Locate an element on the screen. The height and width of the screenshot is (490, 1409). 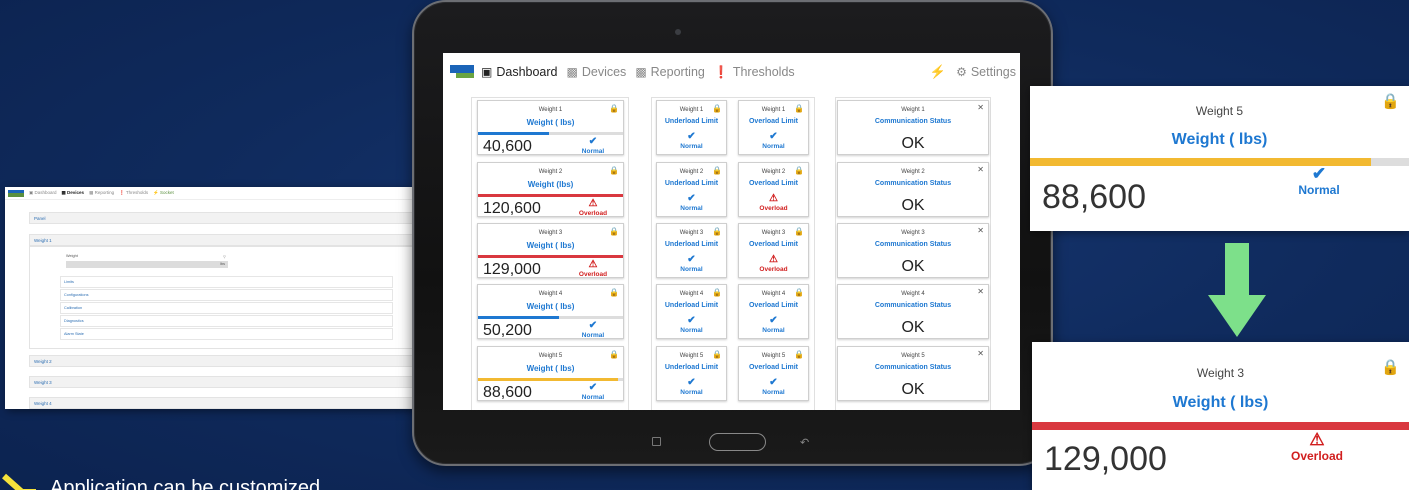
desktop-logo is located at coordinates (16, 193).